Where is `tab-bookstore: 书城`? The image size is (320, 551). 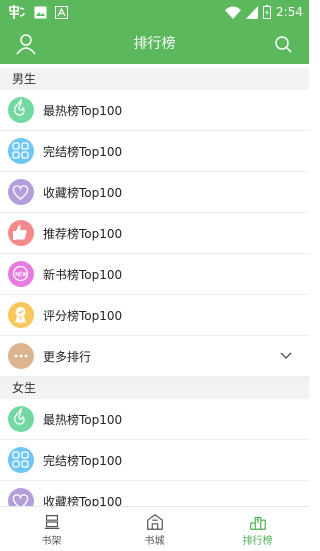 tab-bookstore: 书城 is located at coordinates (154, 529).